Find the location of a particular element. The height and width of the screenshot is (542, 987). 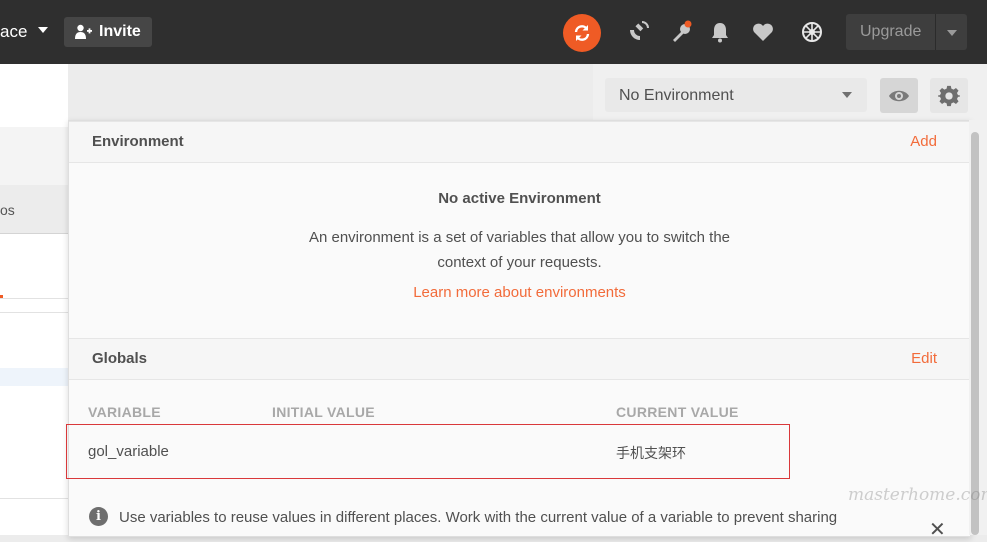

variable-name-cell: gol_variable is located at coordinates (128, 451).